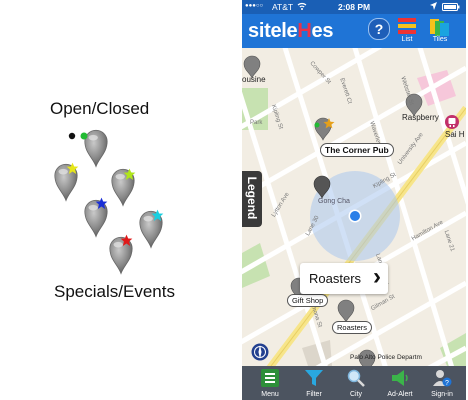 The width and height of the screenshot is (468, 400). I want to click on tiles-label: Tiles, so click(440, 39).